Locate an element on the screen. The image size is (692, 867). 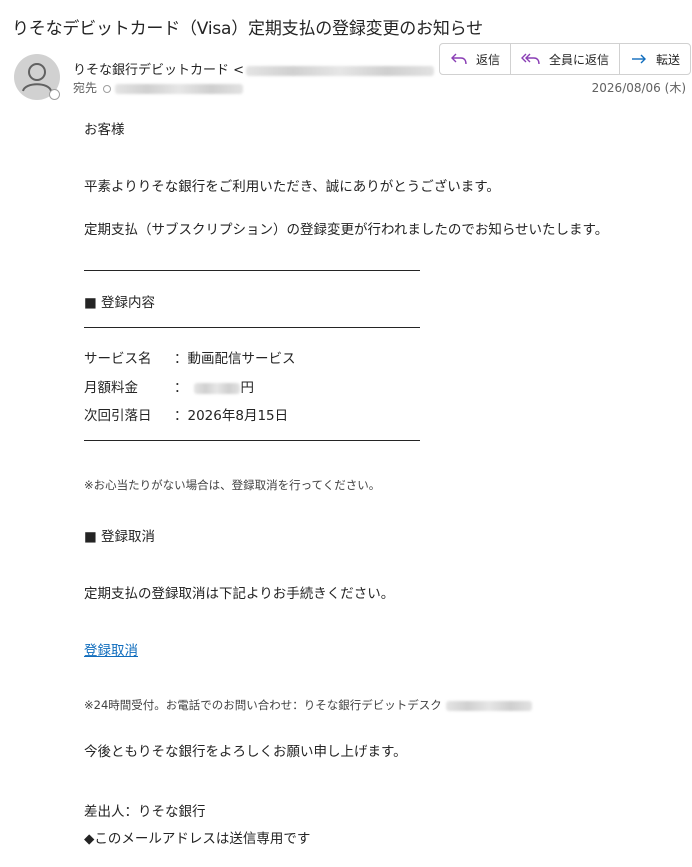
message-date: 2026/08/06 (木) is located at coordinates (638, 88).